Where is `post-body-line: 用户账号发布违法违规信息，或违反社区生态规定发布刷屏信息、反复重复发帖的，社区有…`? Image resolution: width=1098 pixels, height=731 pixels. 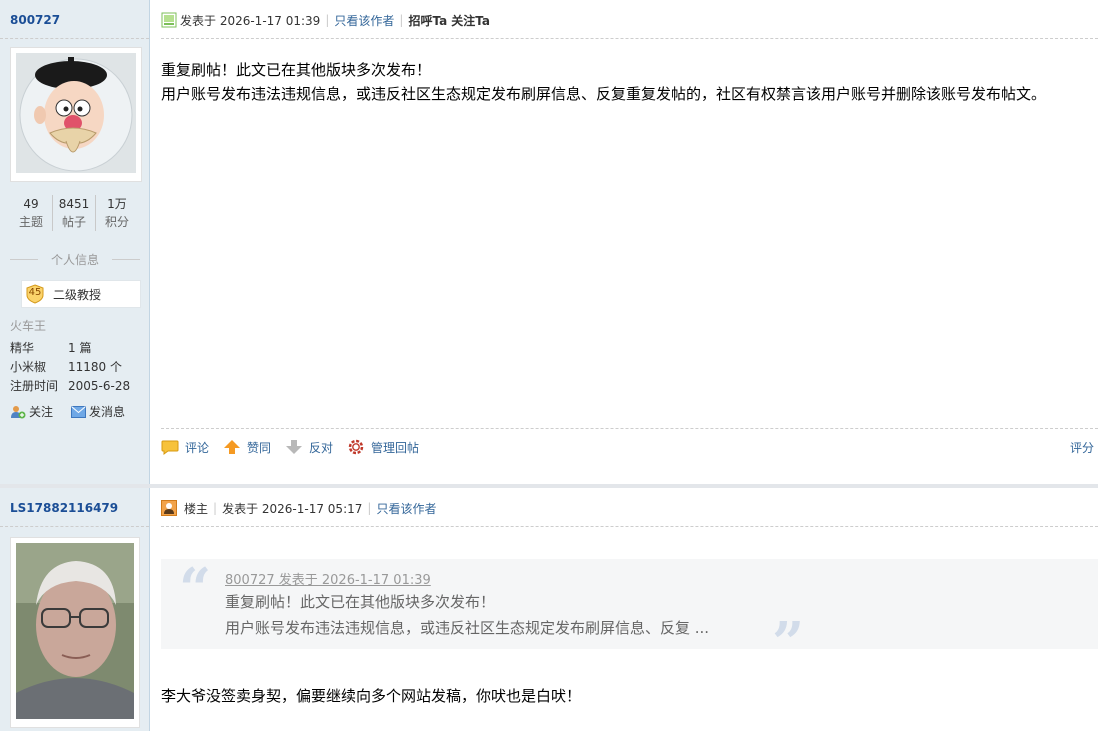
post-body-line: 用户账号发布违法违规信息，或违反社区生态规定发布刷屏信息、反复重复发帖的，社区有… is located at coordinates (604, 94).